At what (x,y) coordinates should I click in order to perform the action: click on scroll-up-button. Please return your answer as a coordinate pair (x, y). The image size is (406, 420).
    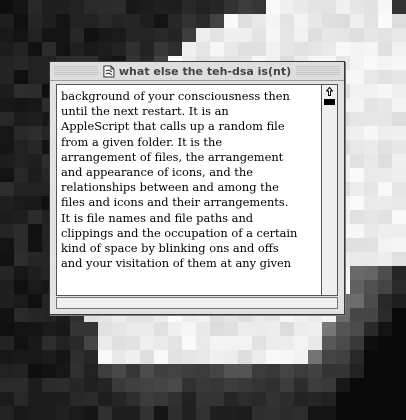
    Looking at the image, I should click on (329, 91).